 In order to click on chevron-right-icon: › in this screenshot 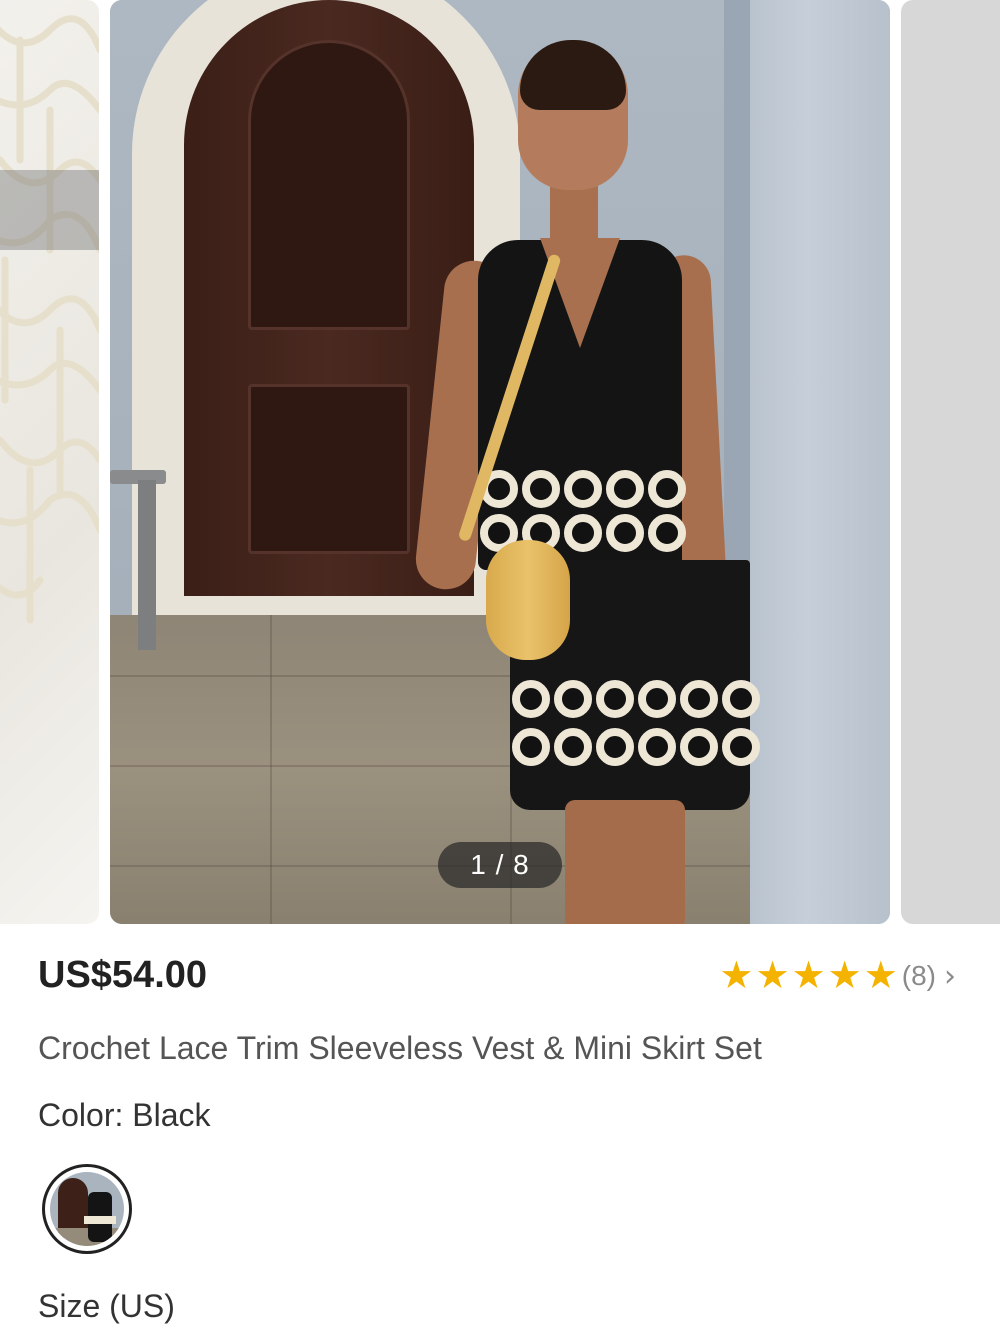, I will do `click(950, 976)`.